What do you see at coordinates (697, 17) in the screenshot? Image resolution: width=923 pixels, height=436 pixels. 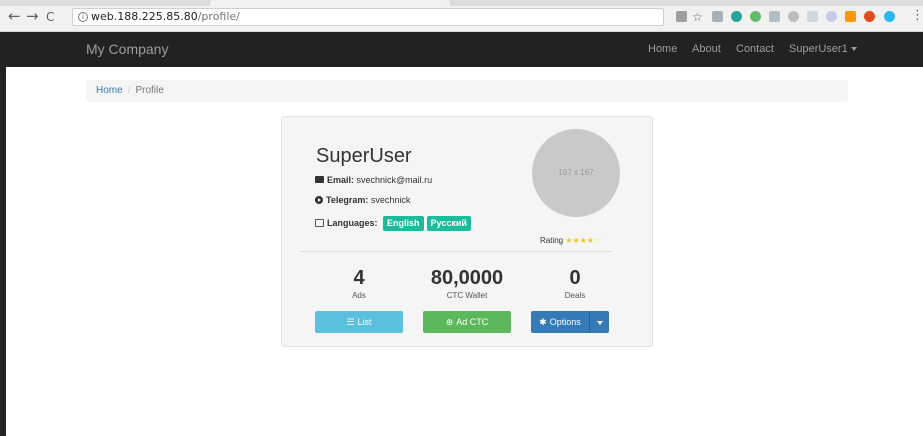 I see `bookmark-star-icon: ☆` at bounding box center [697, 17].